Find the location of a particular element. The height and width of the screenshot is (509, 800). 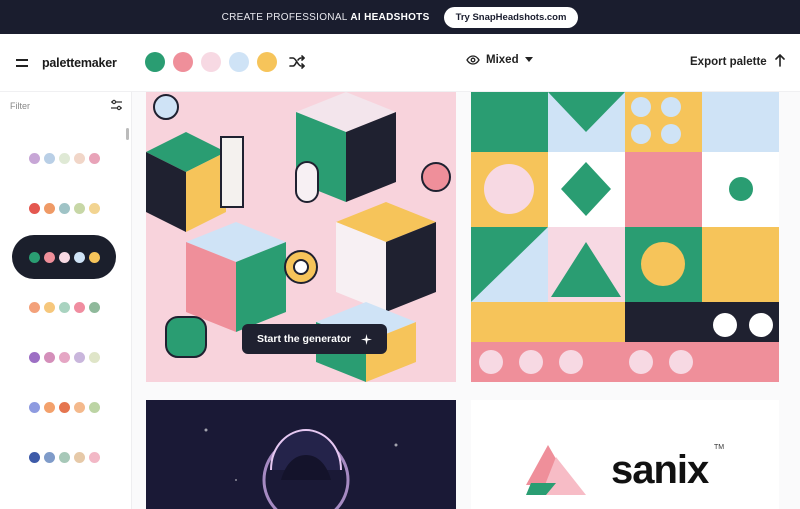

shuffle-icon is located at coordinates (297, 62).